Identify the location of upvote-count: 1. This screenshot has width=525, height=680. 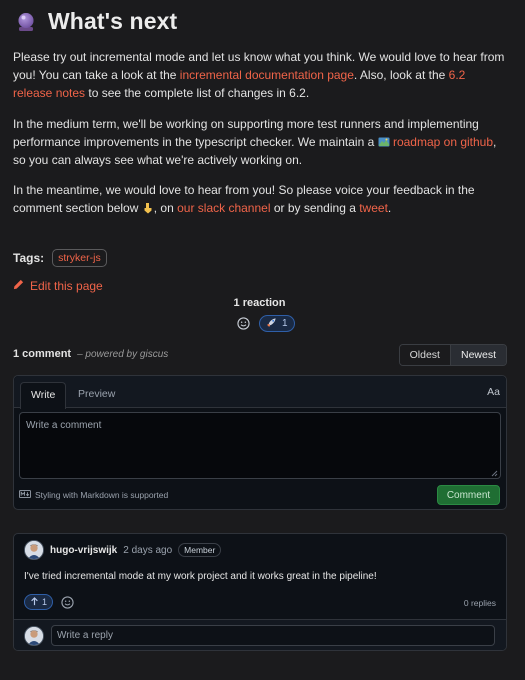
(45, 602).